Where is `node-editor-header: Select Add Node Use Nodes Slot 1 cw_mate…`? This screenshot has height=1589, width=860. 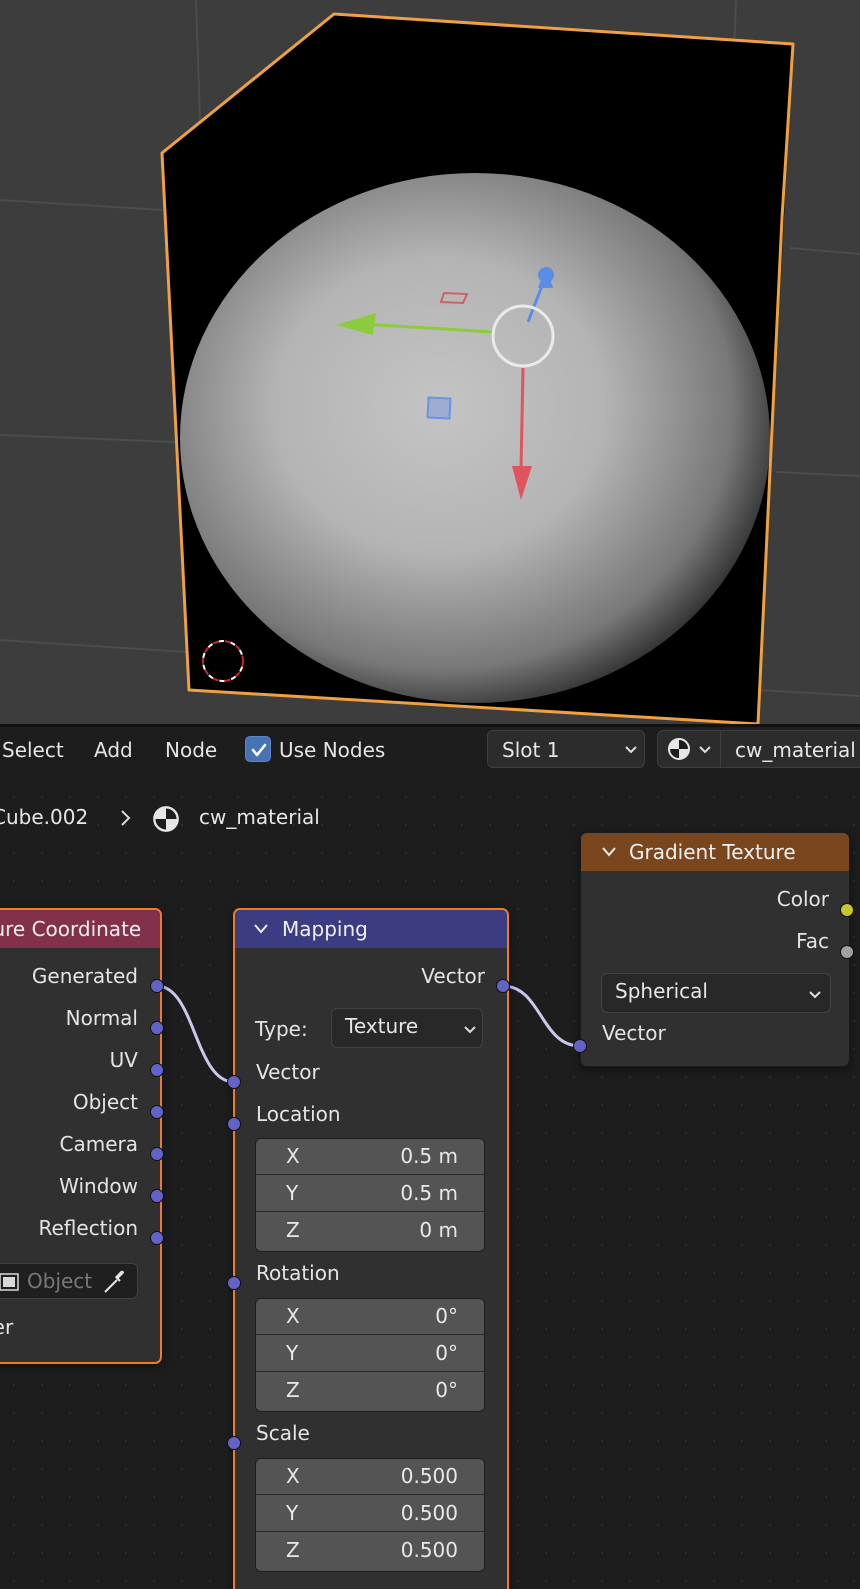 node-editor-header: Select Add Node Use Nodes Slot 1 cw_mate… is located at coordinates (430, 750).